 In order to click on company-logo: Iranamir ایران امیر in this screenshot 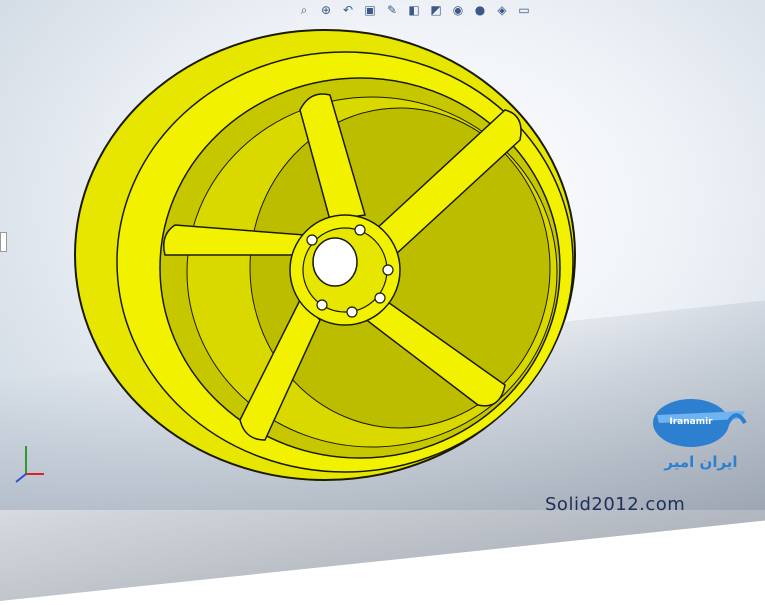, I will do `click(701, 435)`.